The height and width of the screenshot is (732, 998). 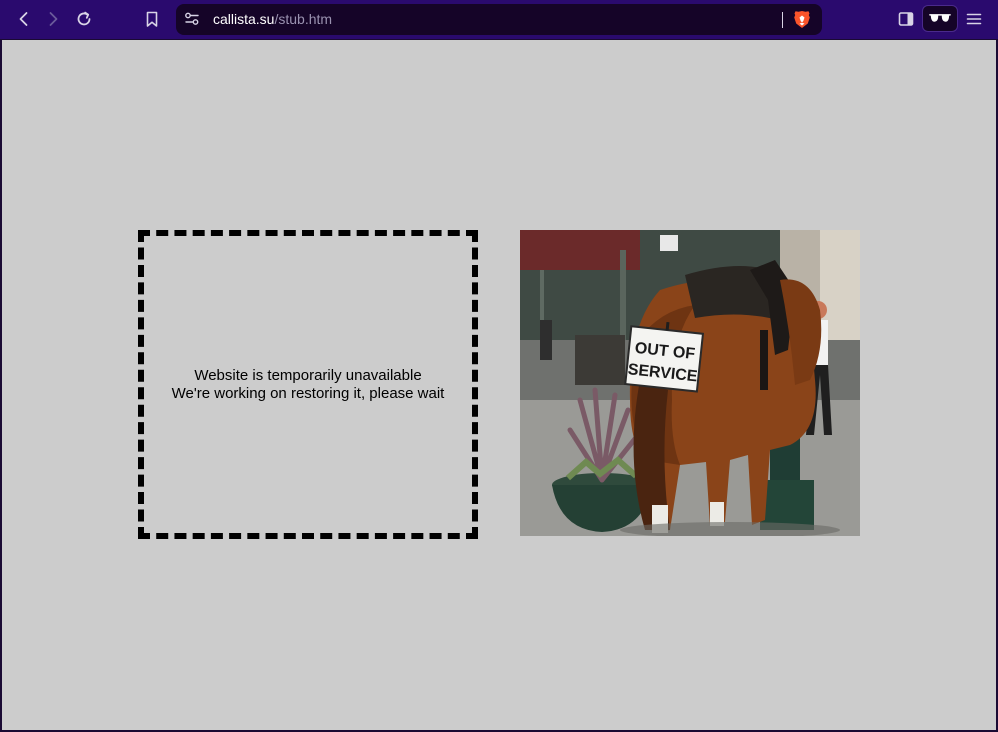 I want to click on reload-button, so click(x=84, y=19).